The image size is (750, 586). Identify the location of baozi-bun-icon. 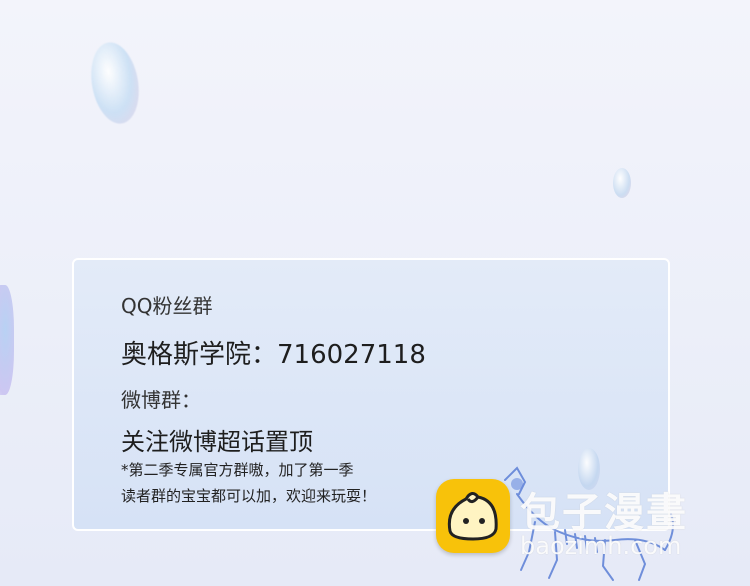
(473, 516).